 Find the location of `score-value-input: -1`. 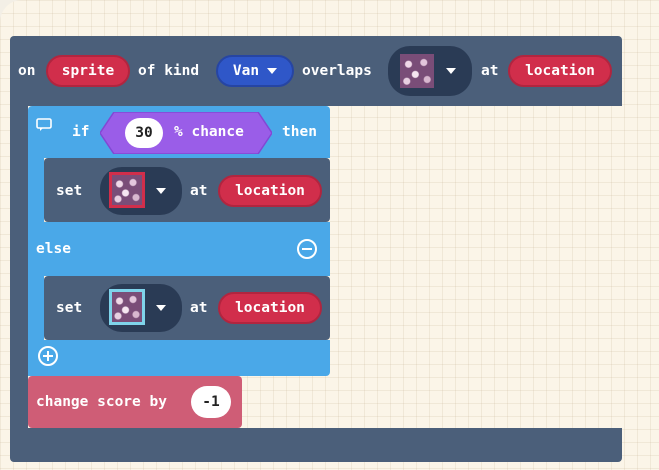

score-value-input: -1 is located at coordinates (211, 402).